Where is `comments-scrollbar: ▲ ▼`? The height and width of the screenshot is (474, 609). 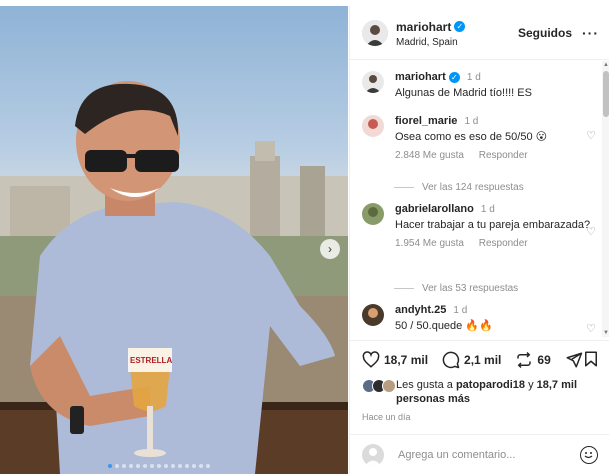
comments-scrollbar: ▲ ▼ is located at coordinates (605, 199).